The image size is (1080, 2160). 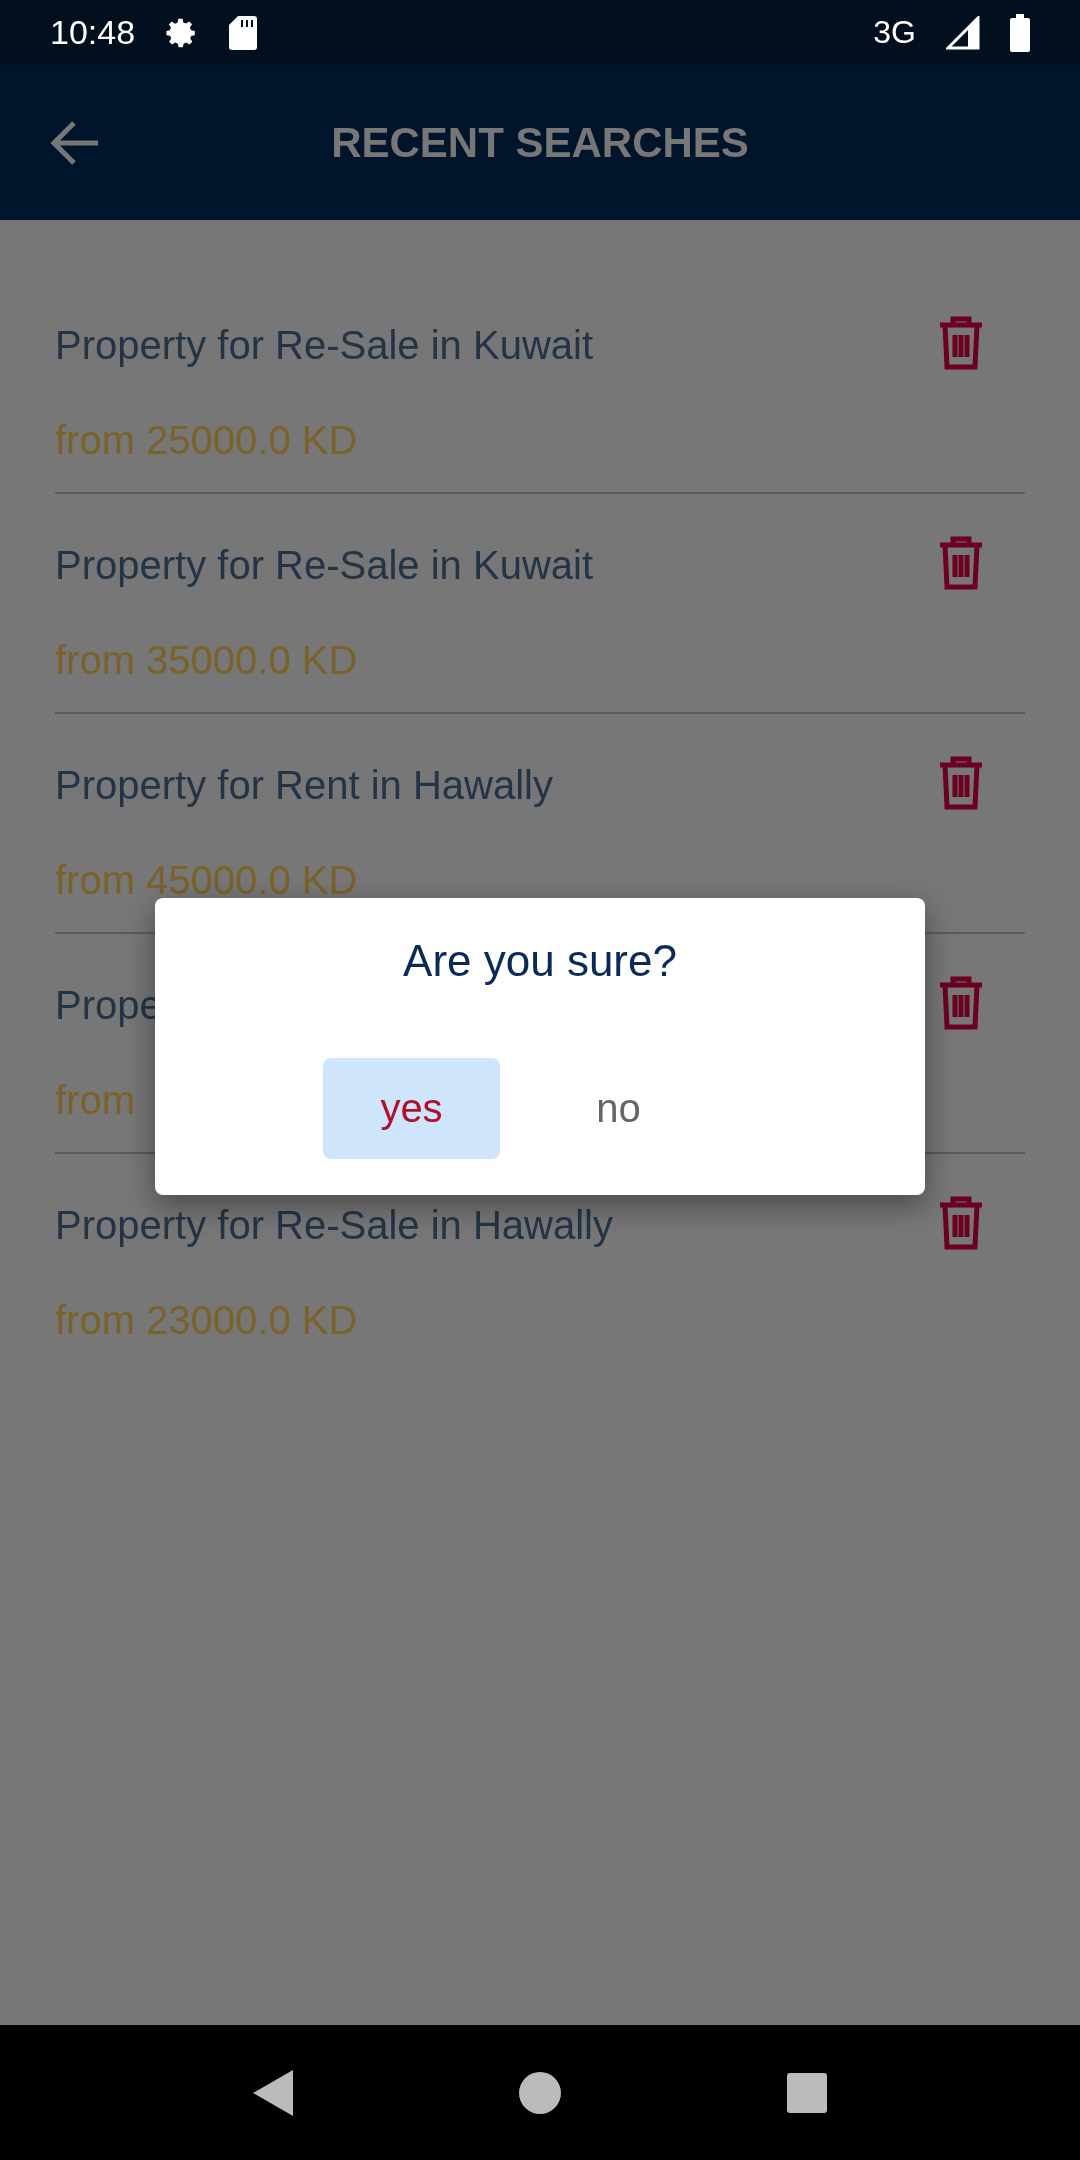 I want to click on back-arrow-icon, so click(x=75, y=142).